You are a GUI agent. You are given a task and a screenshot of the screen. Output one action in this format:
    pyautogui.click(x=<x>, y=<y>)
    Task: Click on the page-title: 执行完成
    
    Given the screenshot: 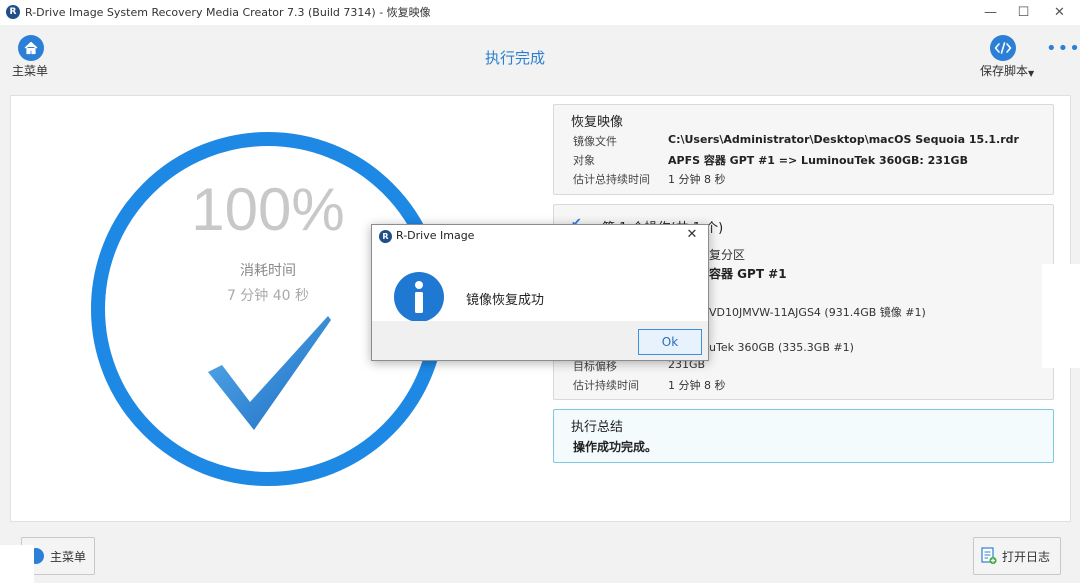 What is the action you would take?
    pyautogui.click(x=514, y=58)
    